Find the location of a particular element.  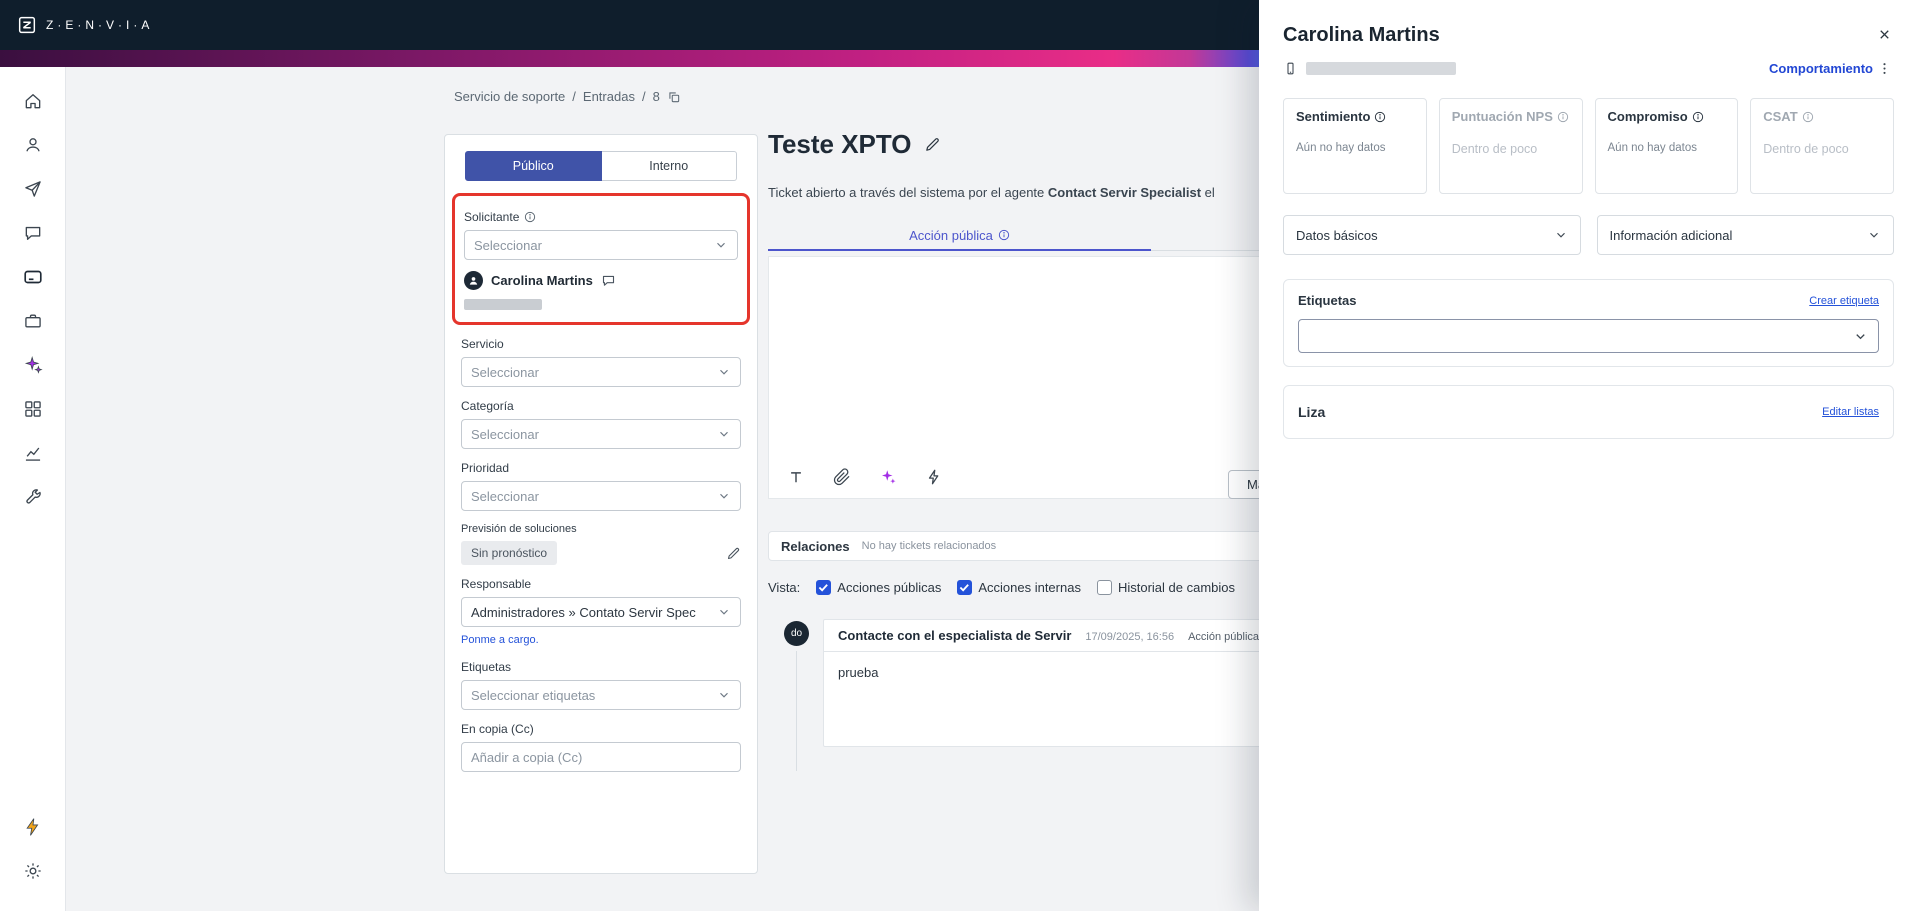

filter-acciones-publicas: Acciones públicas is located at coordinates (878, 587).